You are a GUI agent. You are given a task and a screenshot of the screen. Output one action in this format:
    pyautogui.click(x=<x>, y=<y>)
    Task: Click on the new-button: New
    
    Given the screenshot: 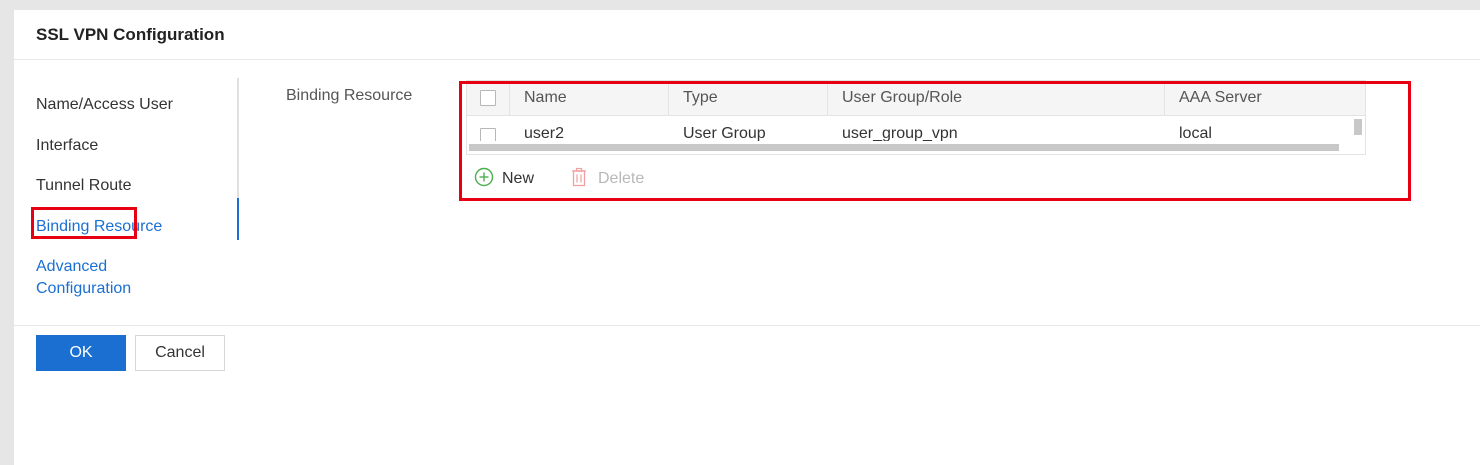 What is the action you would take?
    pyautogui.click(x=504, y=179)
    